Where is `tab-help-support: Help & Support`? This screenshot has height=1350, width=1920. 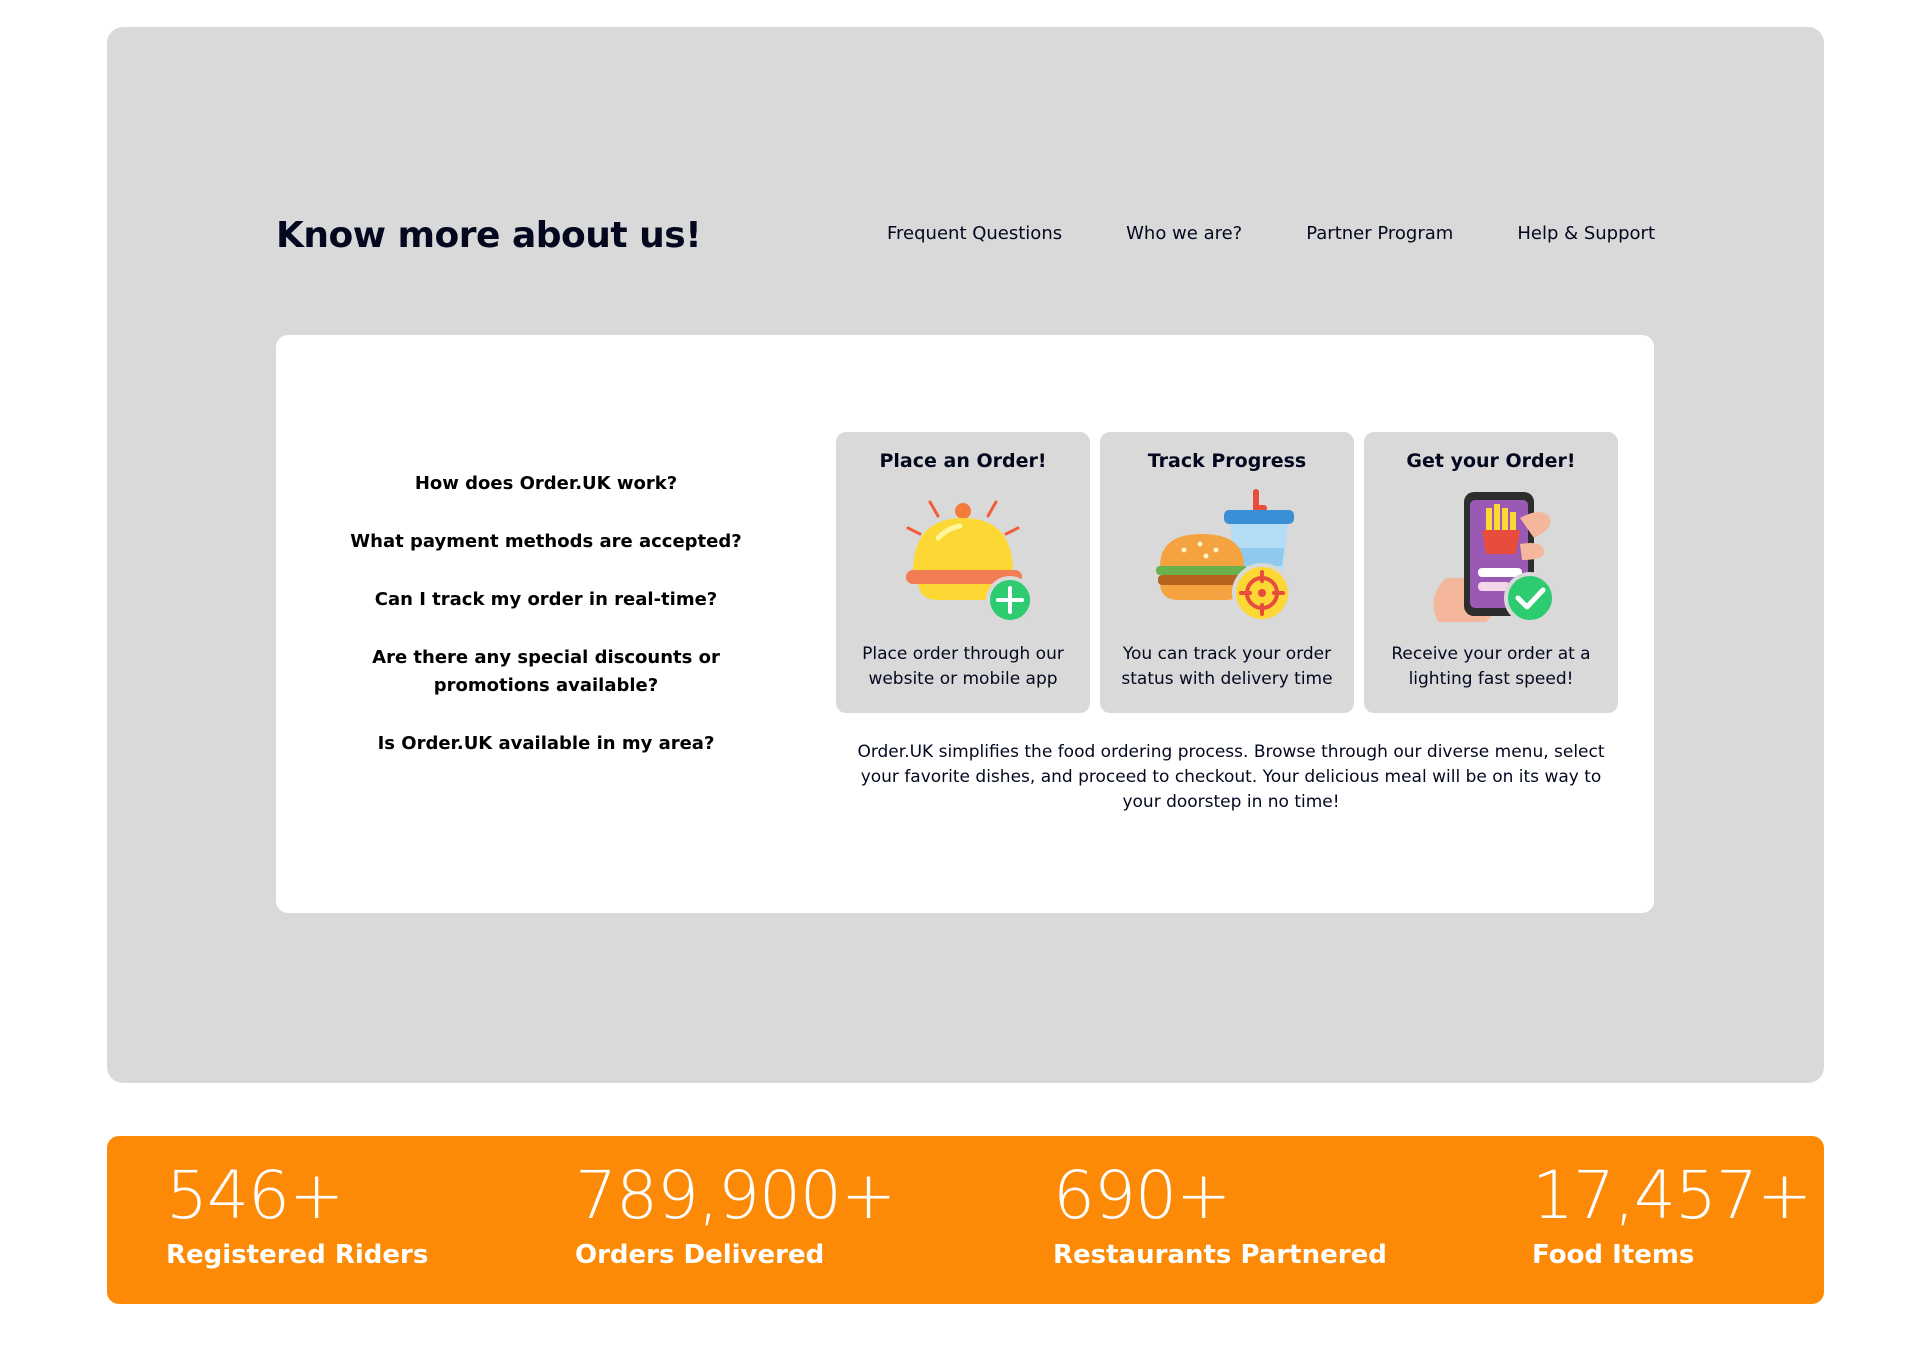 tab-help-support: Help & Support is located at coordinates (1586, 233).